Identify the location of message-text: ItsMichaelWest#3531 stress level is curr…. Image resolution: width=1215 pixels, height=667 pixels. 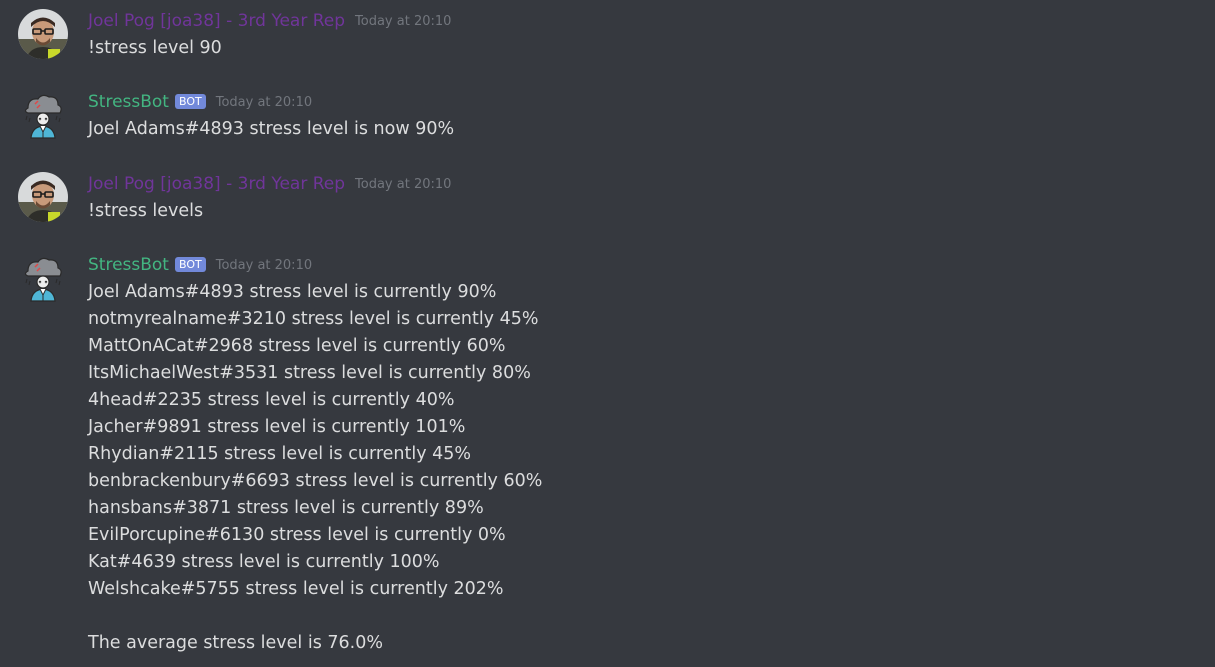
(309, 373).